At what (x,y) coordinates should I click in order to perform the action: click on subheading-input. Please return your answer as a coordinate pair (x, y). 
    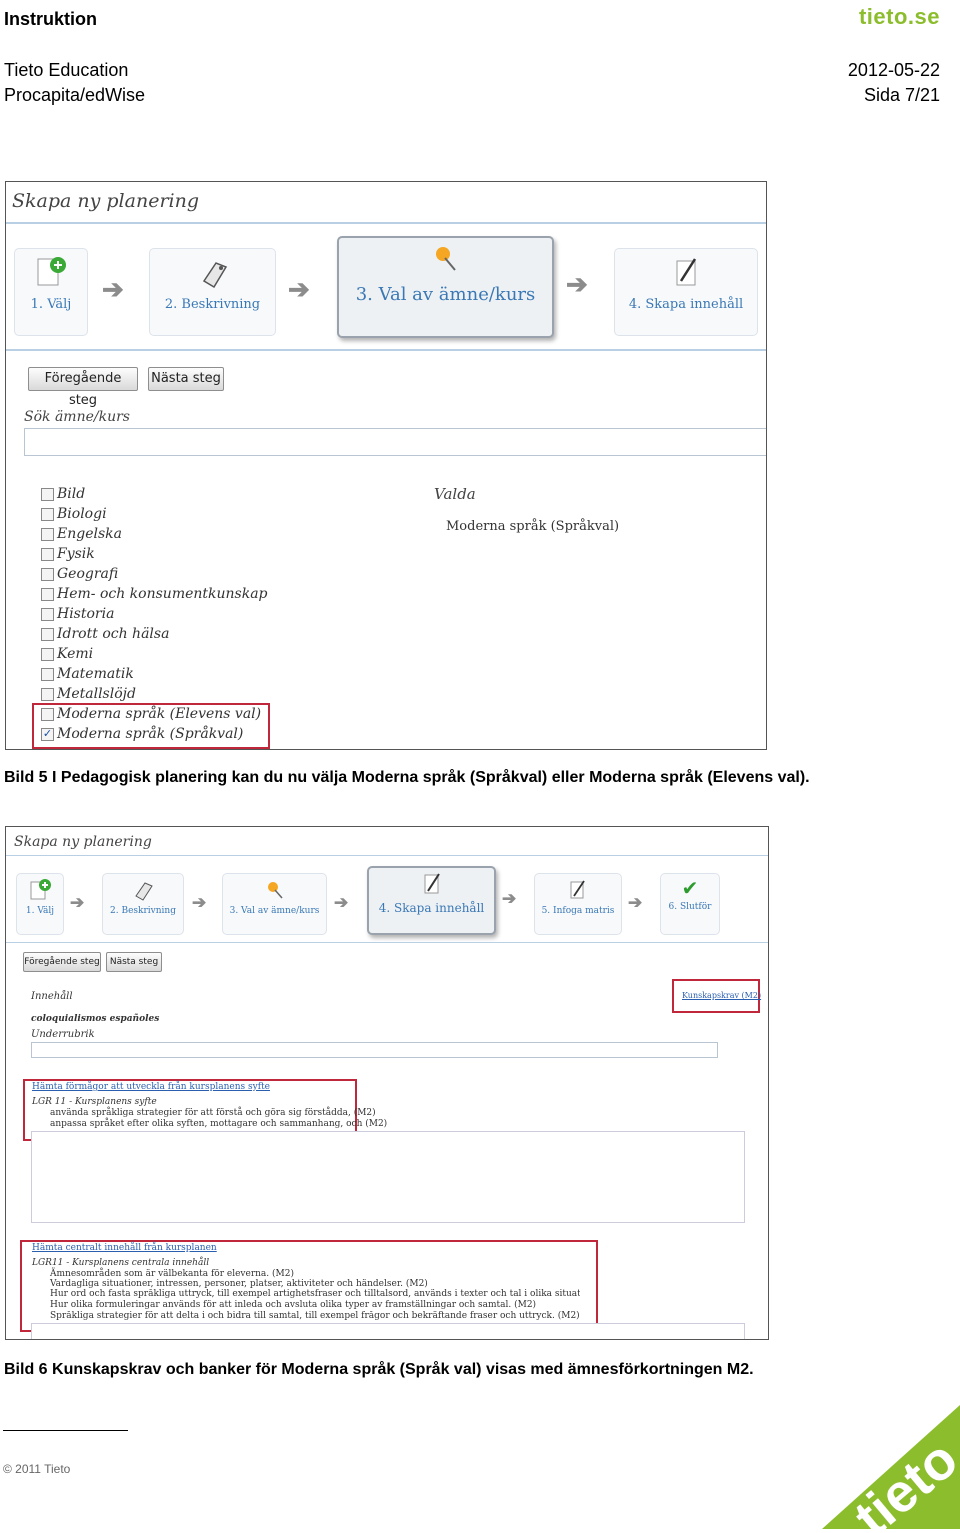
    Looking at the image, I should click on (374, 1050).